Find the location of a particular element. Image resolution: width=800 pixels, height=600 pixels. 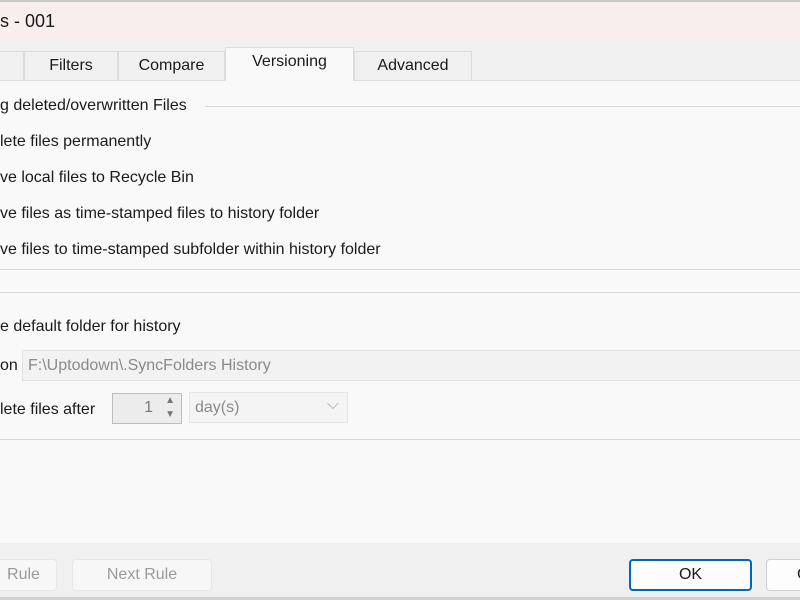

window-title: s - 001 is located at coordinates (28, 21).